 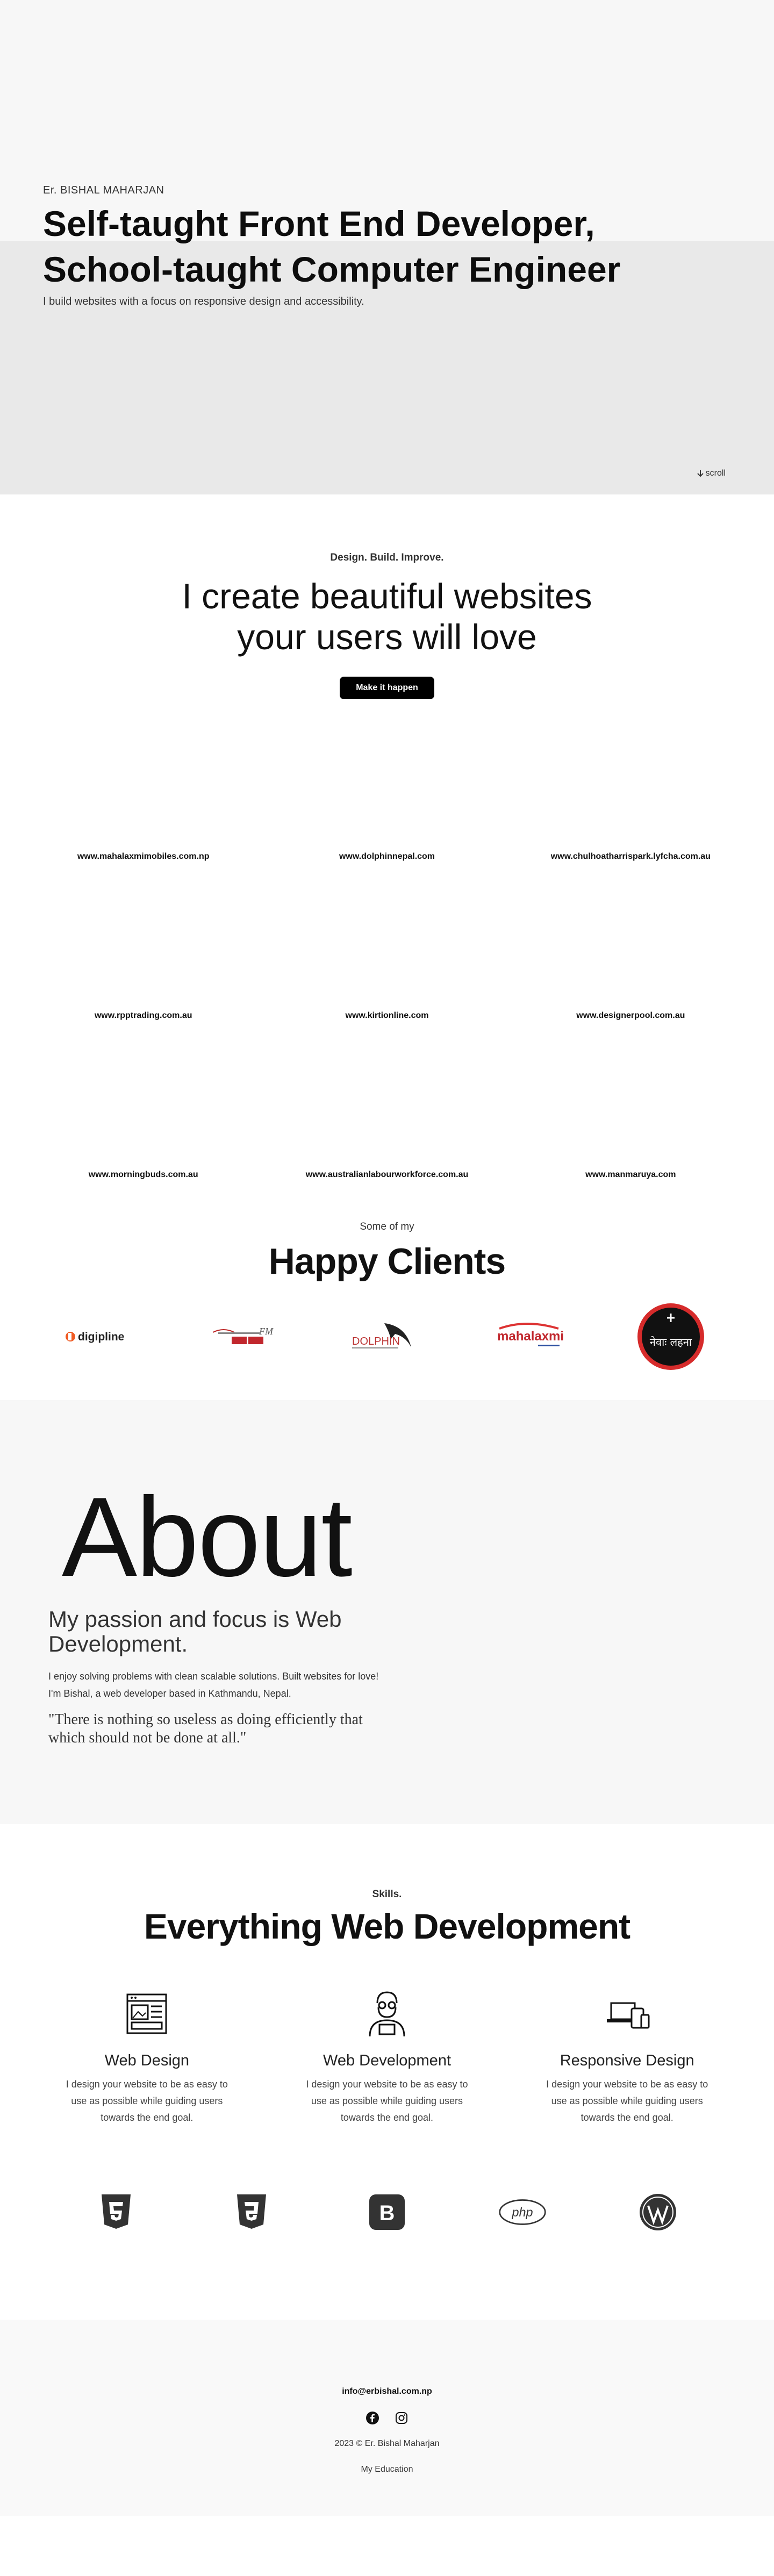 What do you see at coordinates (715, 473) in the screenshot?
I see `scroll-label: scroll` at bounding box center [715, 473].